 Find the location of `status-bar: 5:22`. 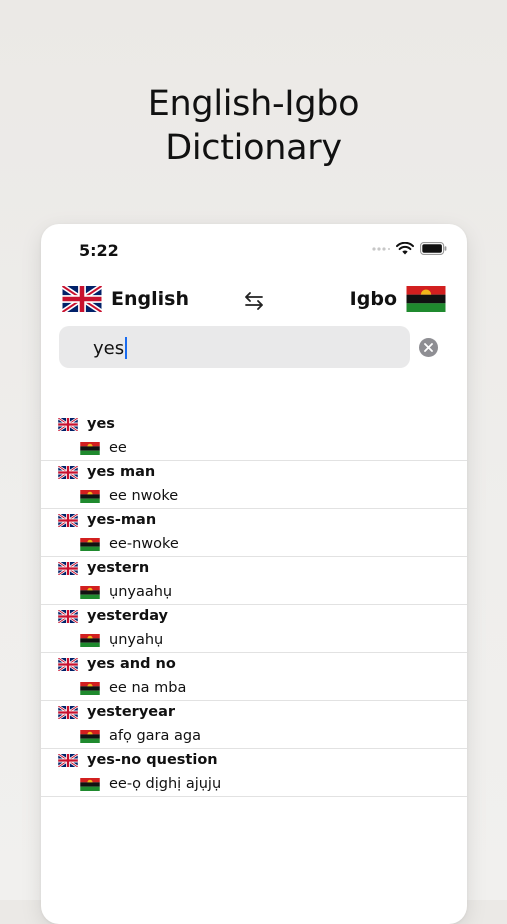

status-bar: 5:22 is located at coordinates (254, 251).